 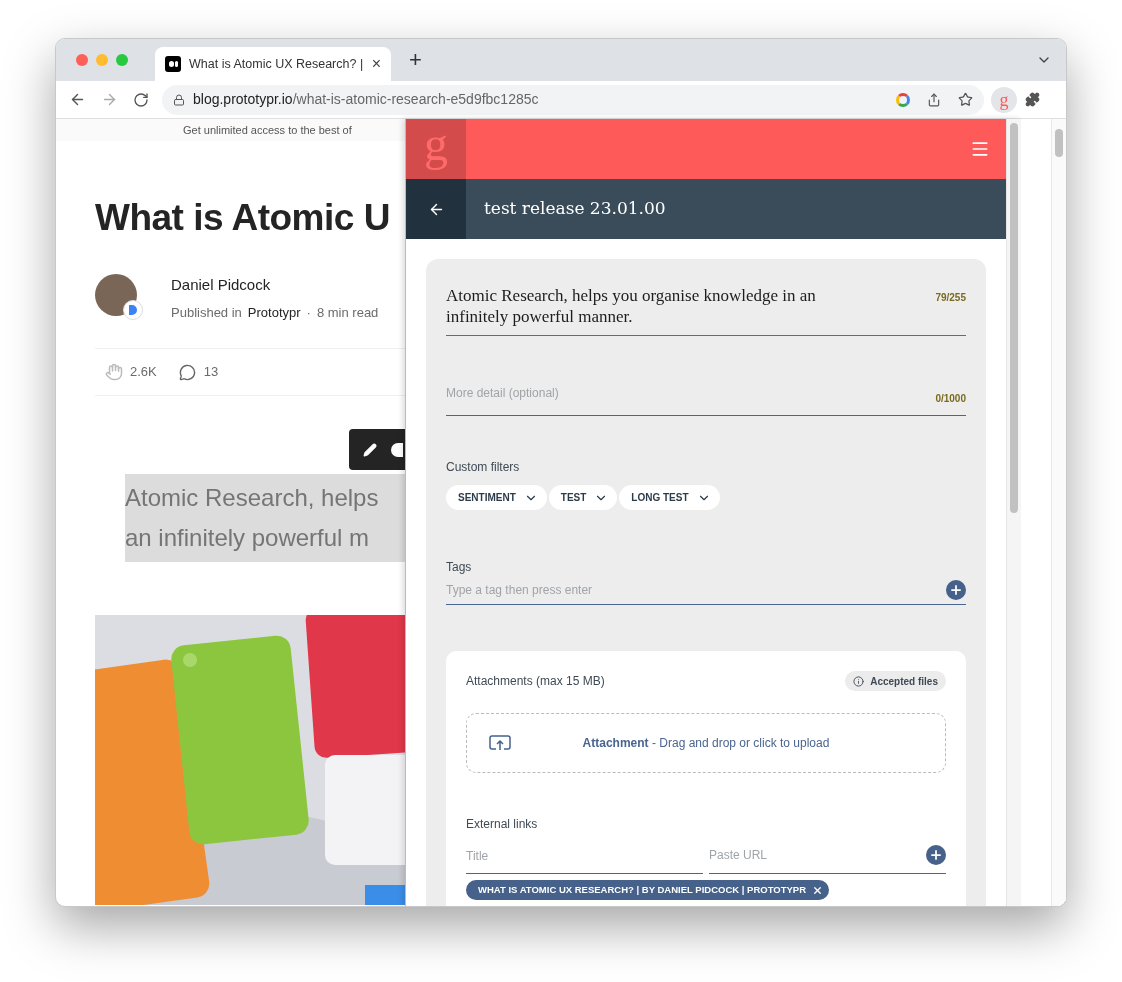 What do you see at coordinates (275, 285) in the screenshot?
I see `author-name: Daniel Pidcock` at bounding box center [275, 285].